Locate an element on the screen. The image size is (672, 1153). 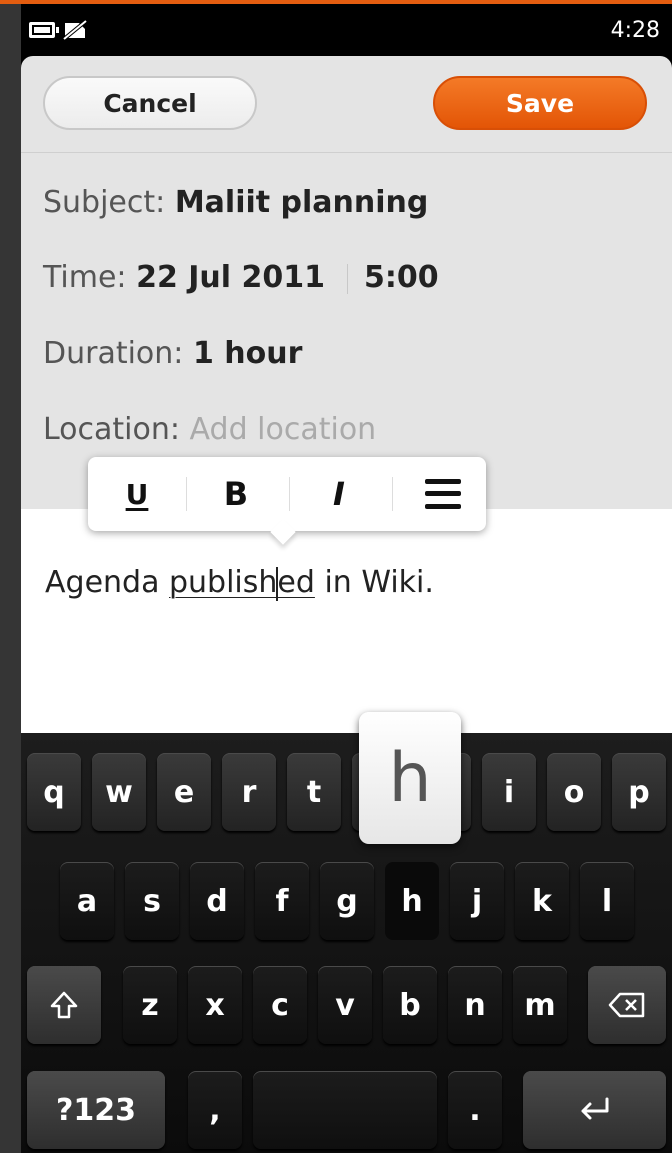
status-bar: 4:28 is located at coordinates (346, 30).